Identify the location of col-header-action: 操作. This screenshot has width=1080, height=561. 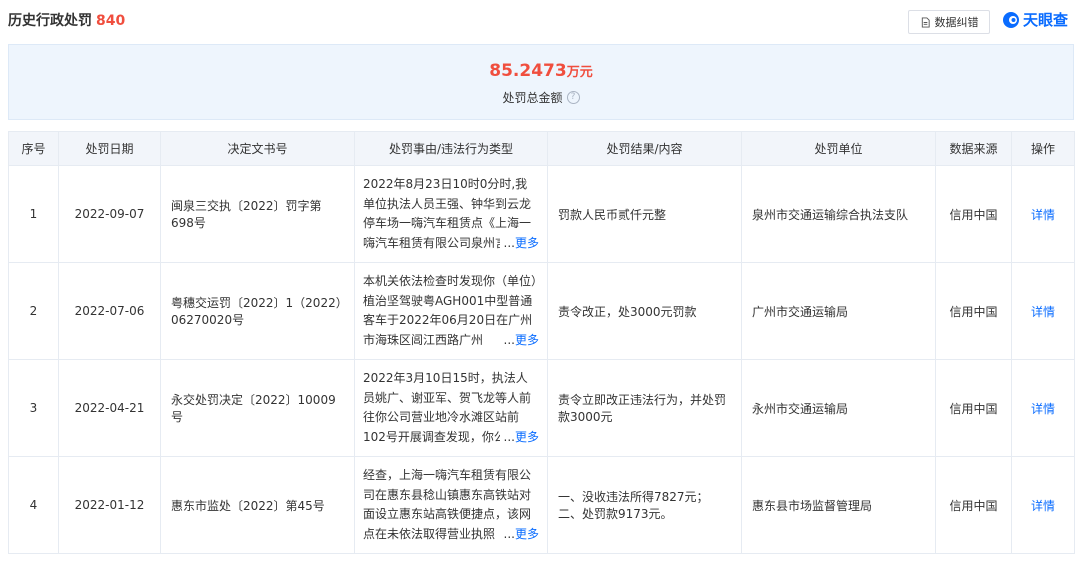
(1043, 148).